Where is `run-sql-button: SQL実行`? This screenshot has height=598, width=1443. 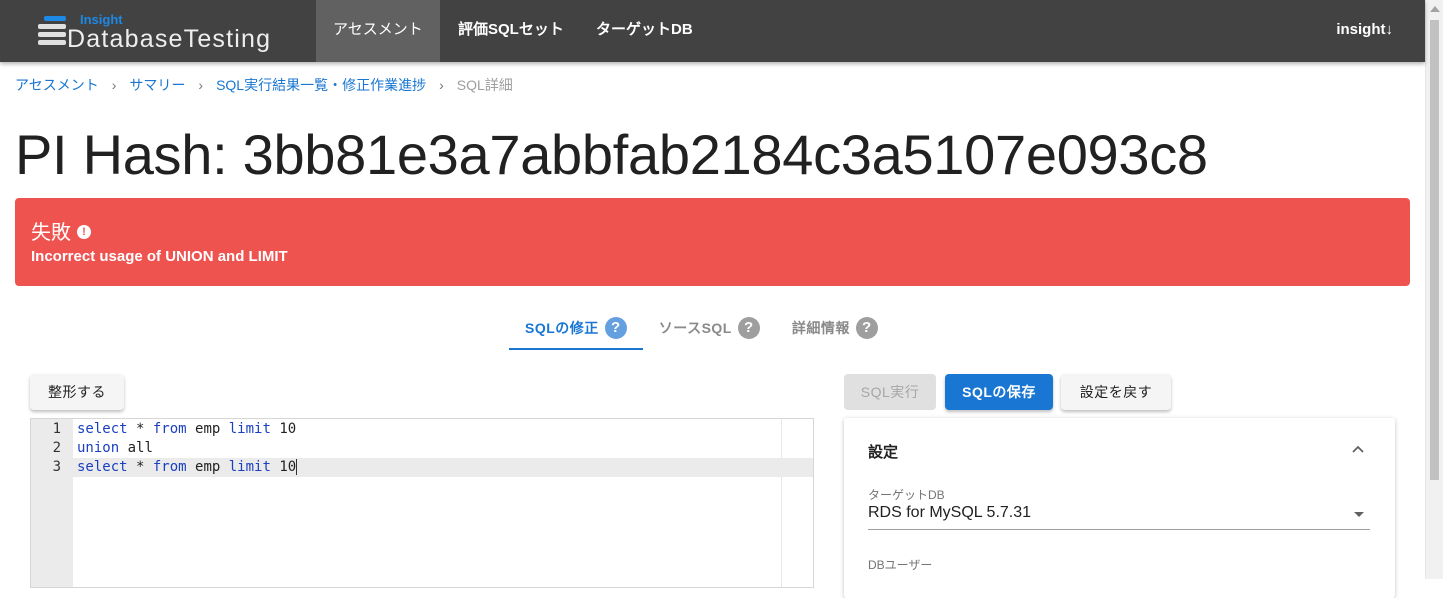 run-sql-button: SQL実行 is located at coordinates (890, 392).